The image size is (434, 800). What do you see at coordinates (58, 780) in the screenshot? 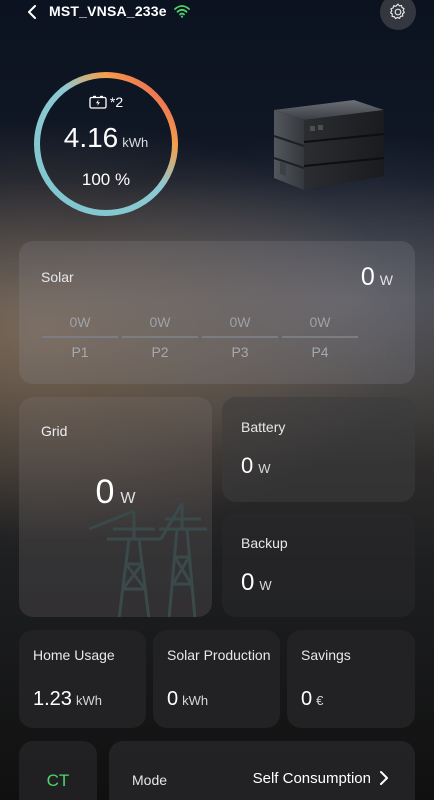
I see `ct-label: CT` at bounding box center [58, 780].